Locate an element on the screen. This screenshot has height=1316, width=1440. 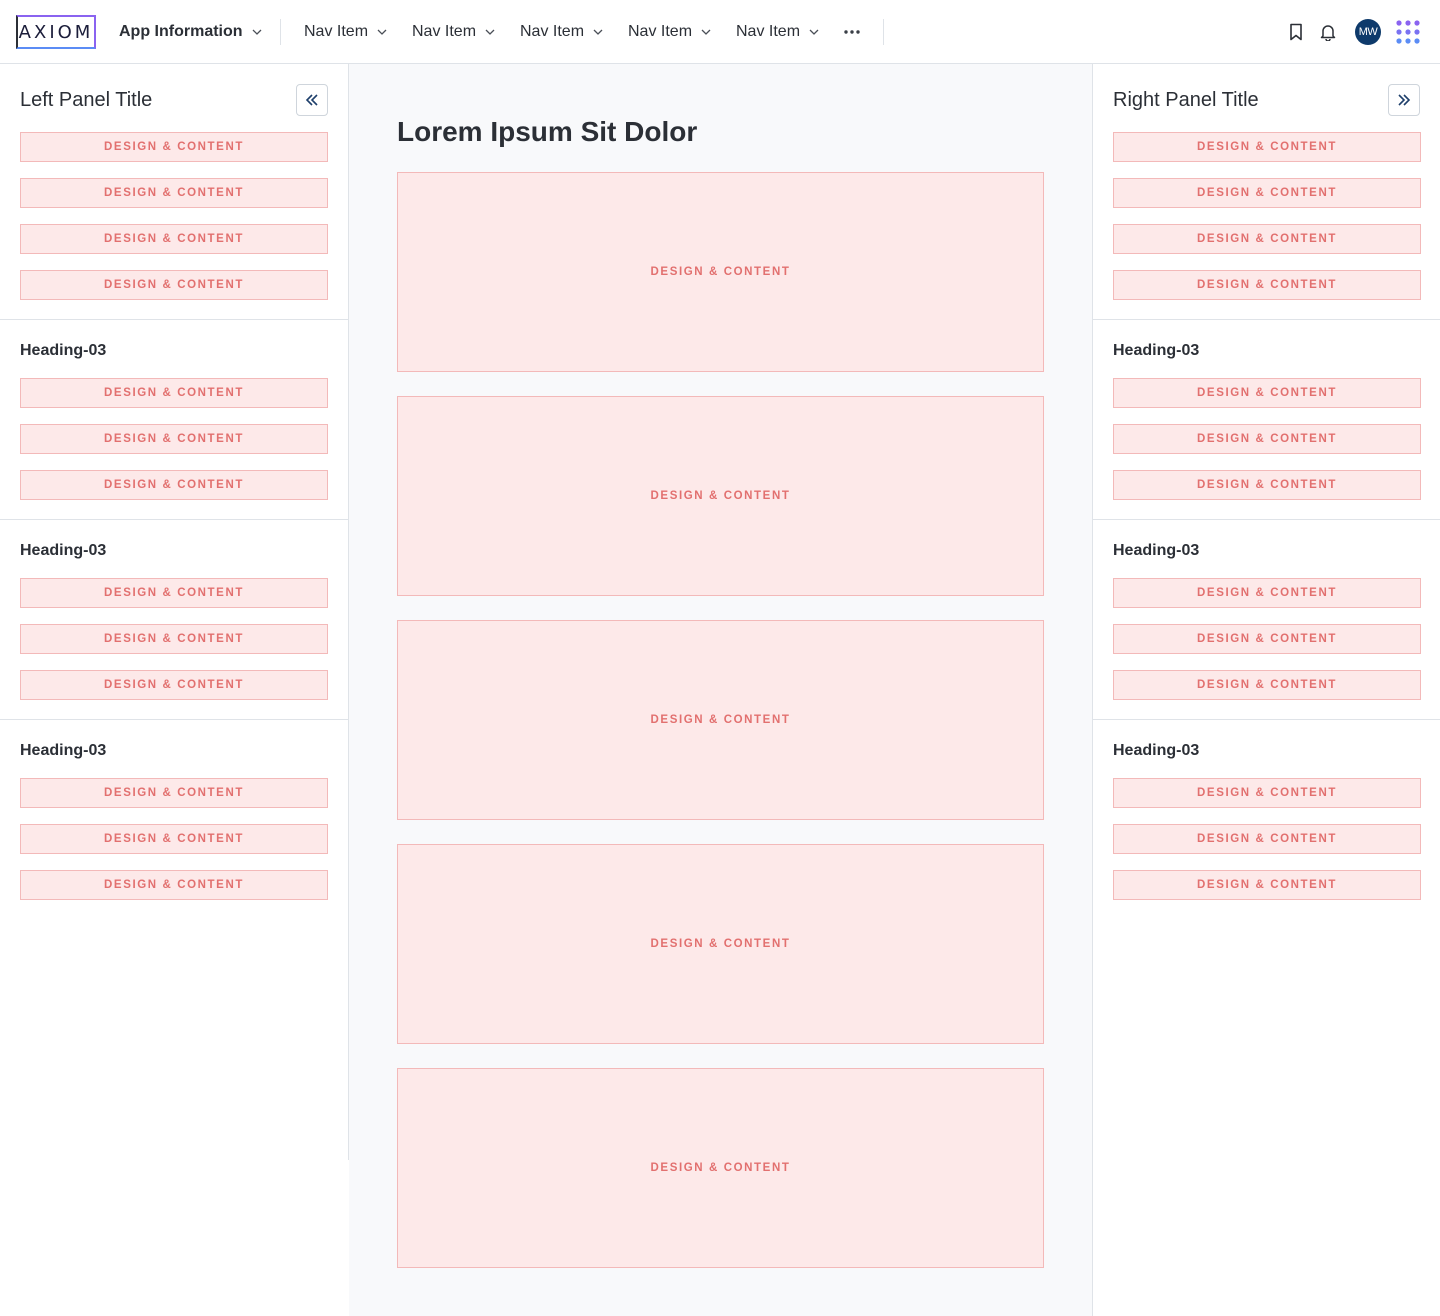
nav-item-4: Nav Item is located at coordinates (670, 32).